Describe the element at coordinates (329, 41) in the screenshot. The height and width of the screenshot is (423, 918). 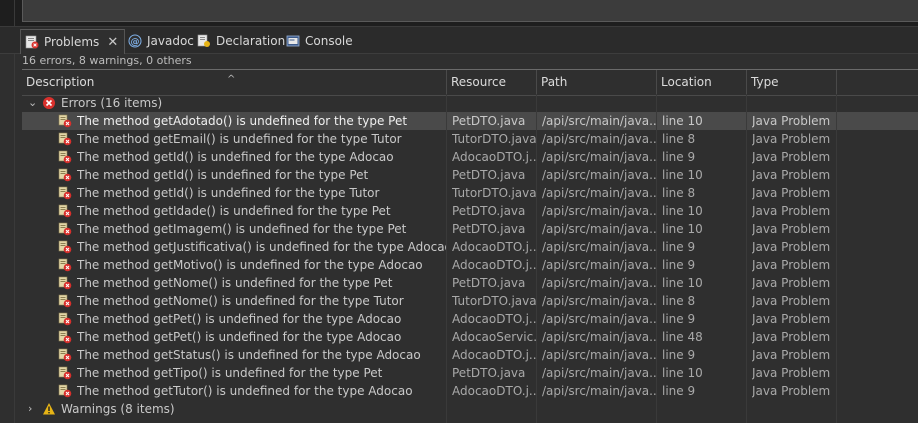
I see `tab-console-label: Console` at that location.